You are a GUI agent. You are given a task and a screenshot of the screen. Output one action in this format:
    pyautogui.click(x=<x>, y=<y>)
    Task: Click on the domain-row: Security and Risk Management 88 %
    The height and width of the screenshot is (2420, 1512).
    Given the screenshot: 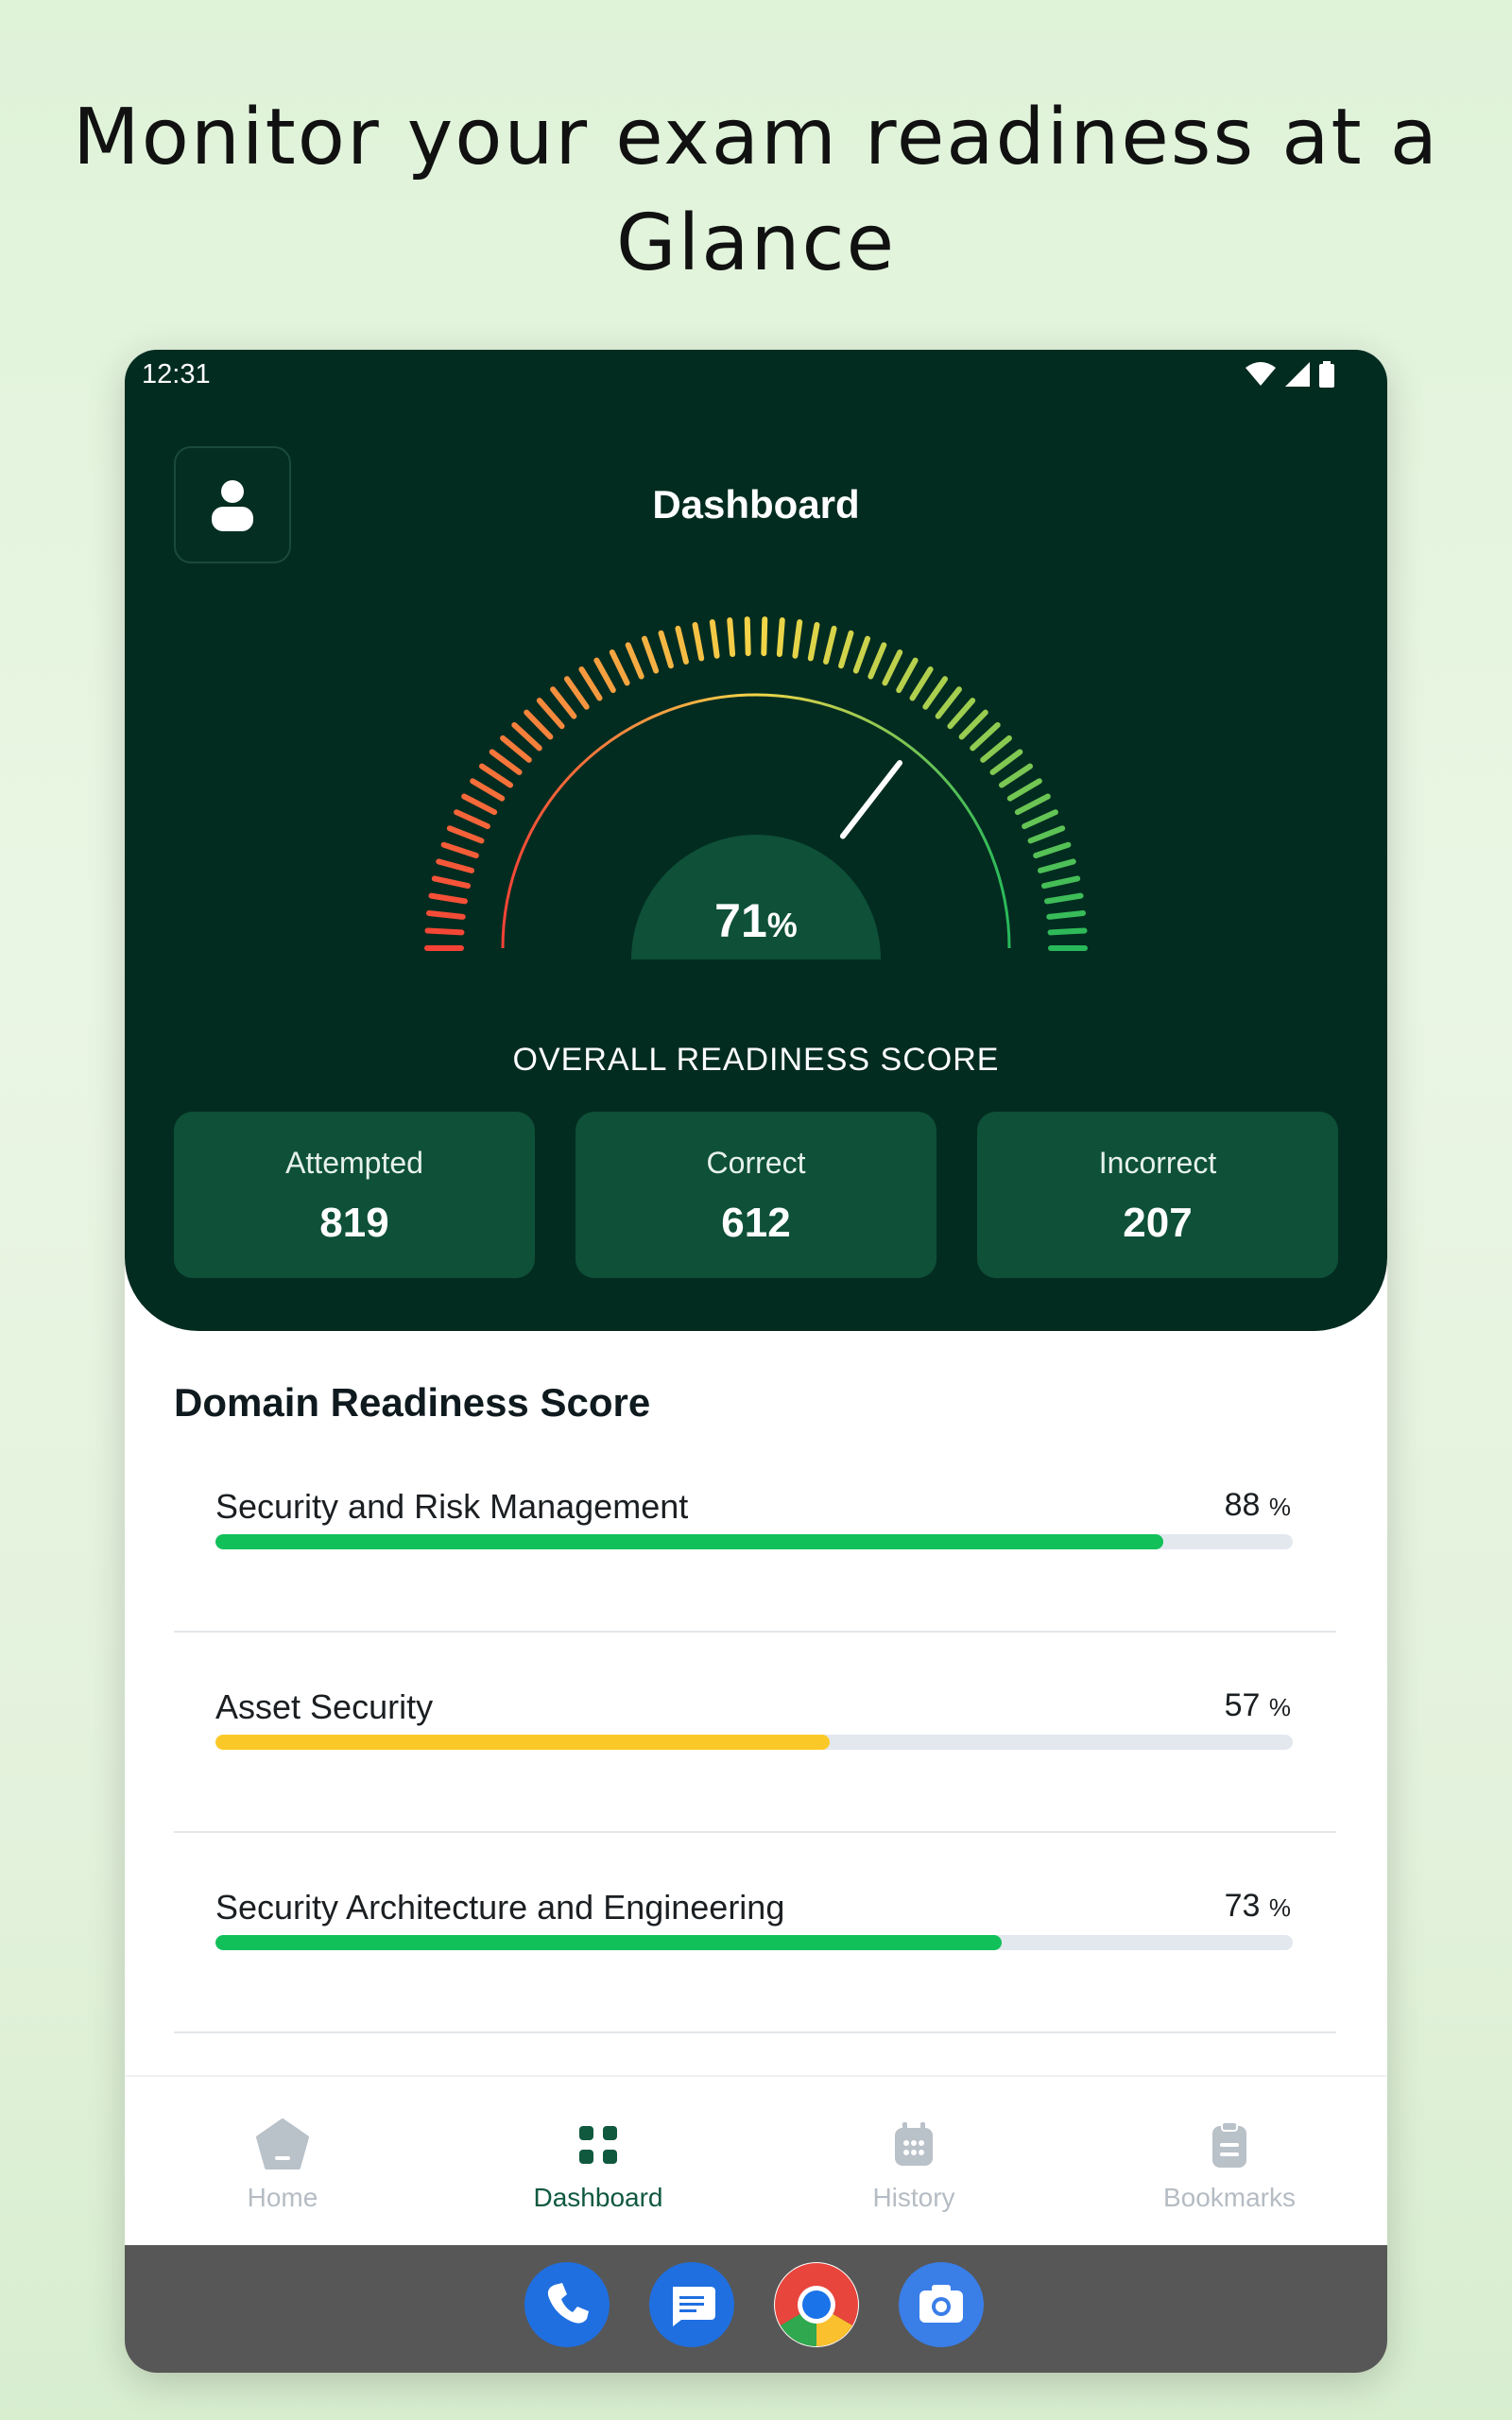 What is the action you would take?
    pyautogui.click(x=755, y=1532)
    